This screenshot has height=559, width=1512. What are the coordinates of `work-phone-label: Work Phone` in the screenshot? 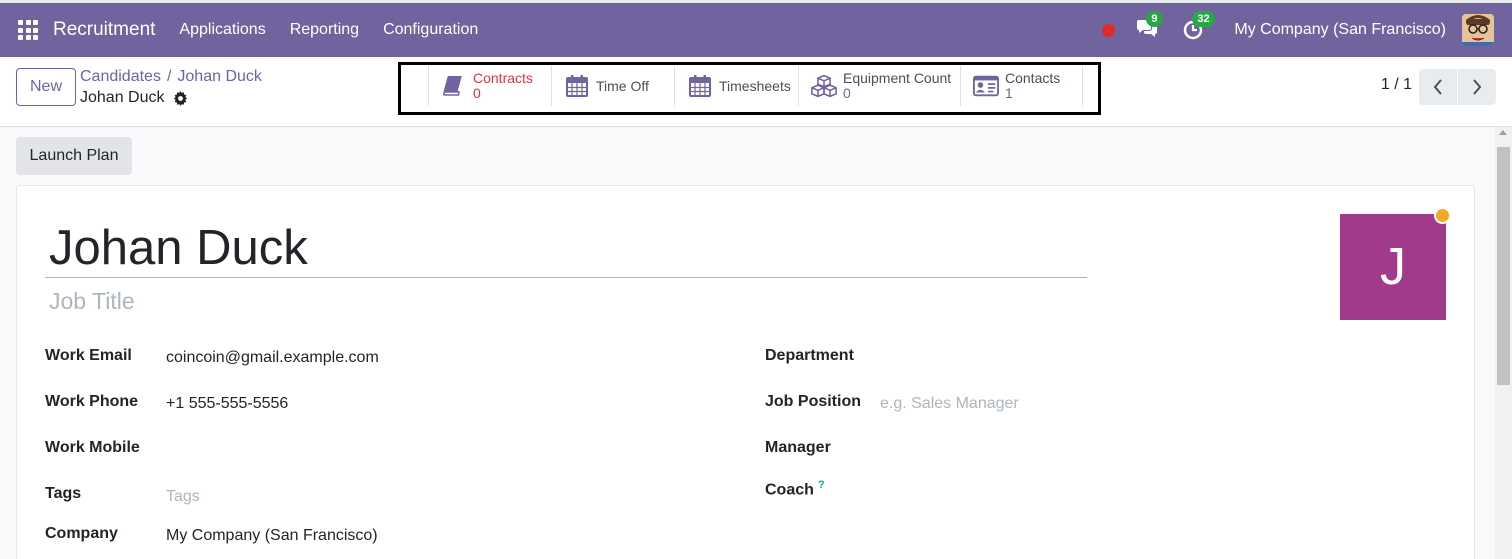 It's located at (92, 401).